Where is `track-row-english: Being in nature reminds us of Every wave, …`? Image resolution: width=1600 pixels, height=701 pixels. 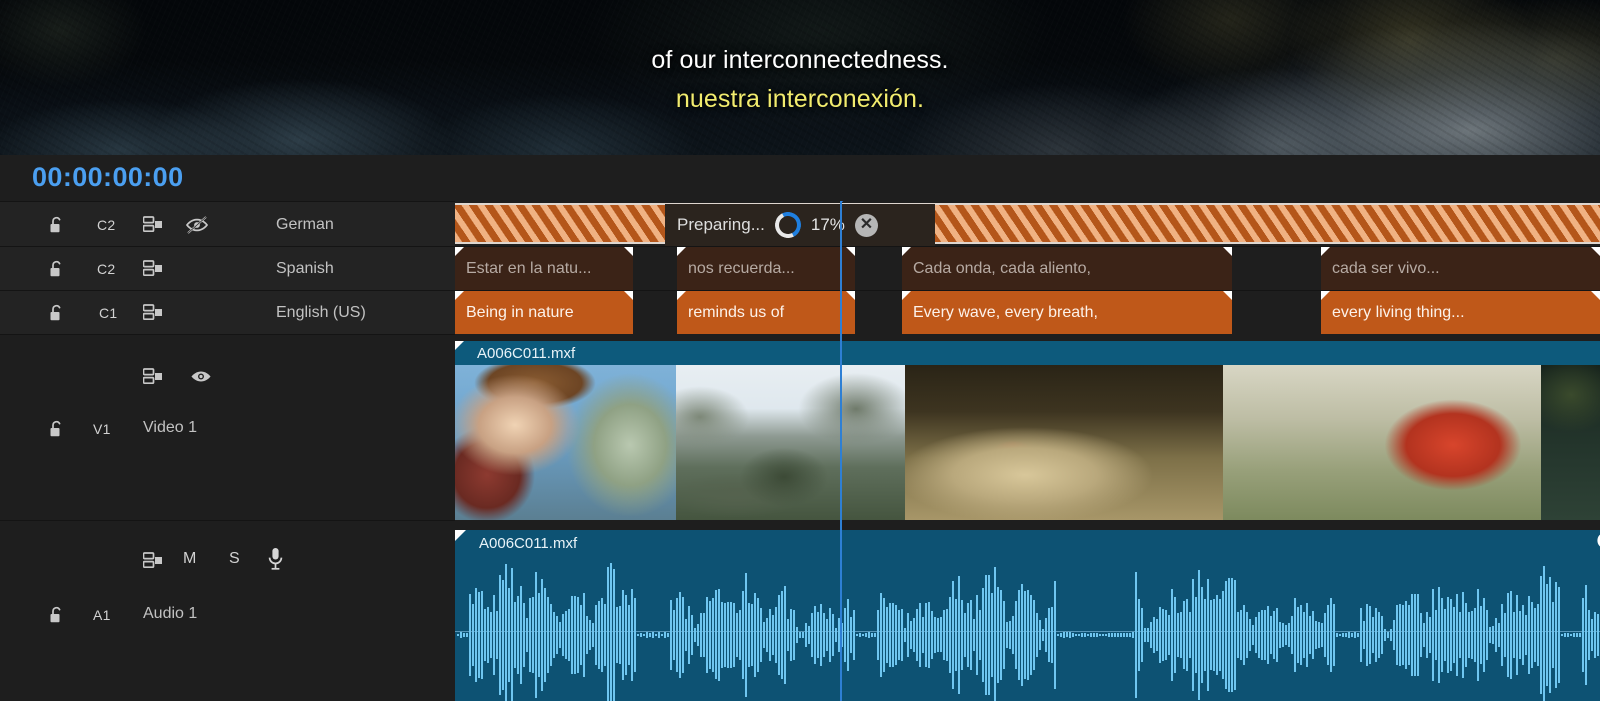
track-row-english: Being in nature reminds us of Every wave, … is located at coordinates (1027, 312).